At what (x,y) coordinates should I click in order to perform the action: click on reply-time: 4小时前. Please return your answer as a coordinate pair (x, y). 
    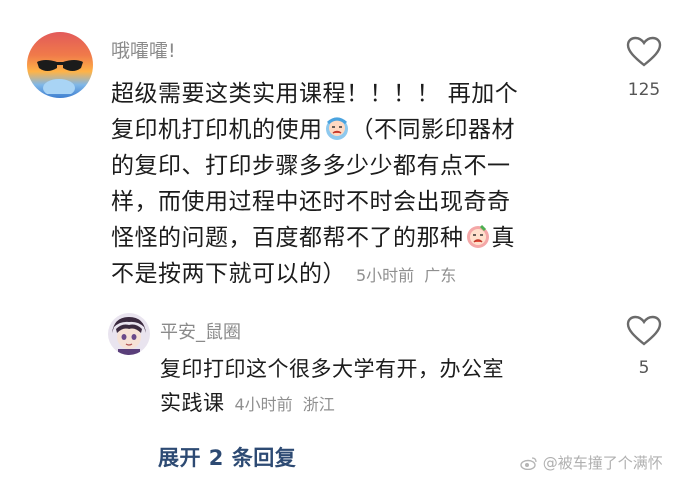
    Looking at the image, I should click on (263, 404).